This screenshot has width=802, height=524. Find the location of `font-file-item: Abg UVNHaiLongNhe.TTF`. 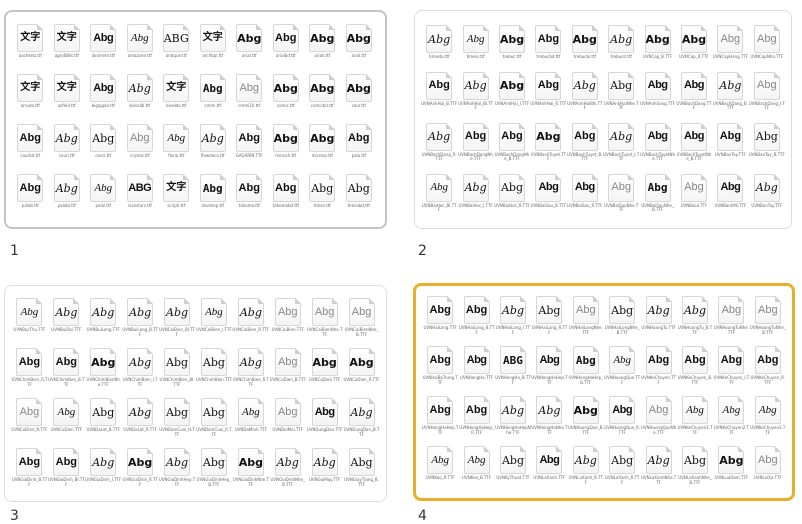

font-file-item: Abg UVNHaiLongNhe.TTF is located at coordinates (586, 319).